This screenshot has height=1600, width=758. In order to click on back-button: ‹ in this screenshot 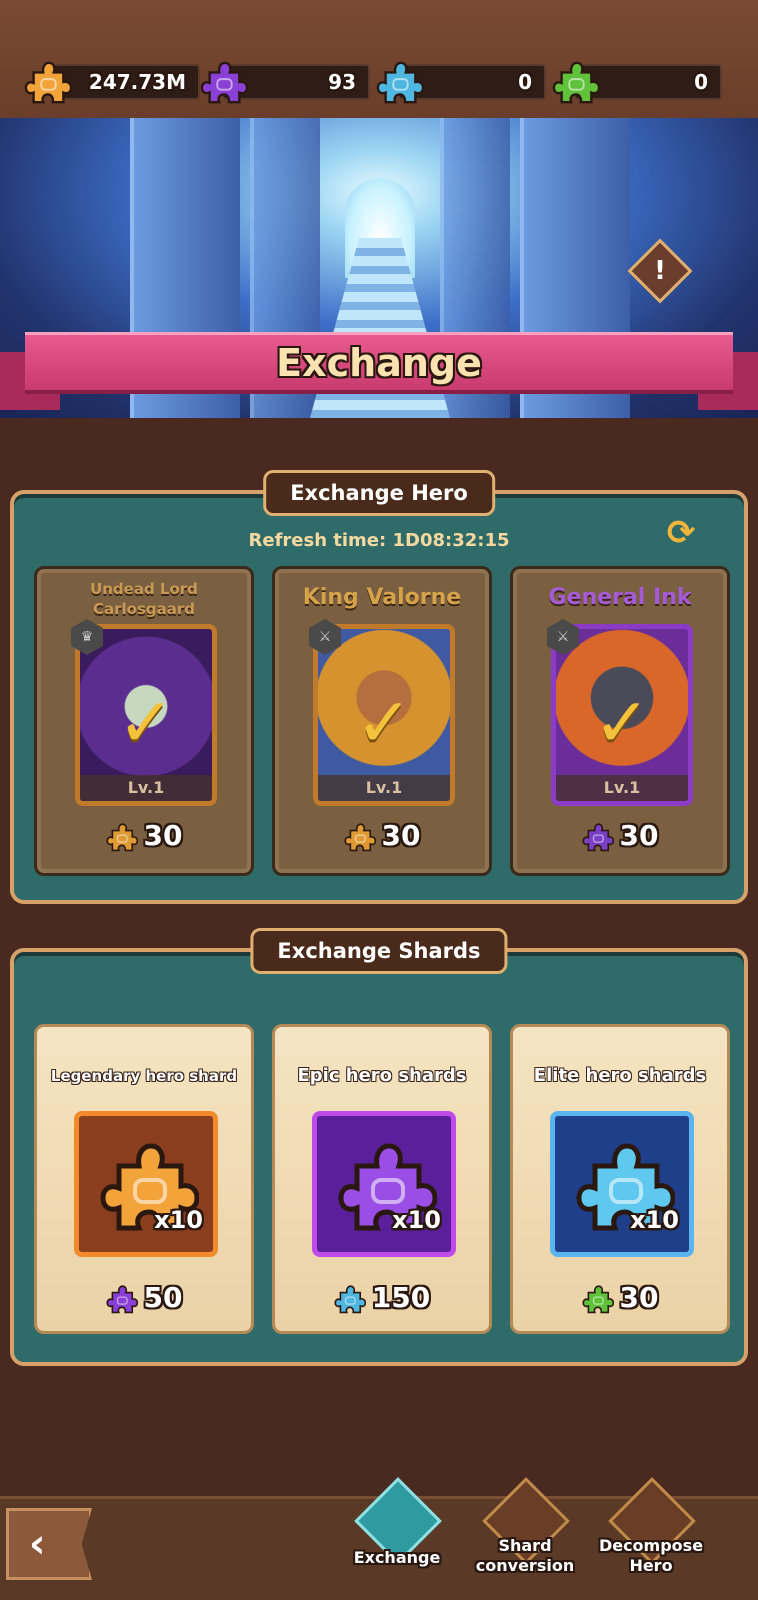, I will do `click(49, 1544)`.